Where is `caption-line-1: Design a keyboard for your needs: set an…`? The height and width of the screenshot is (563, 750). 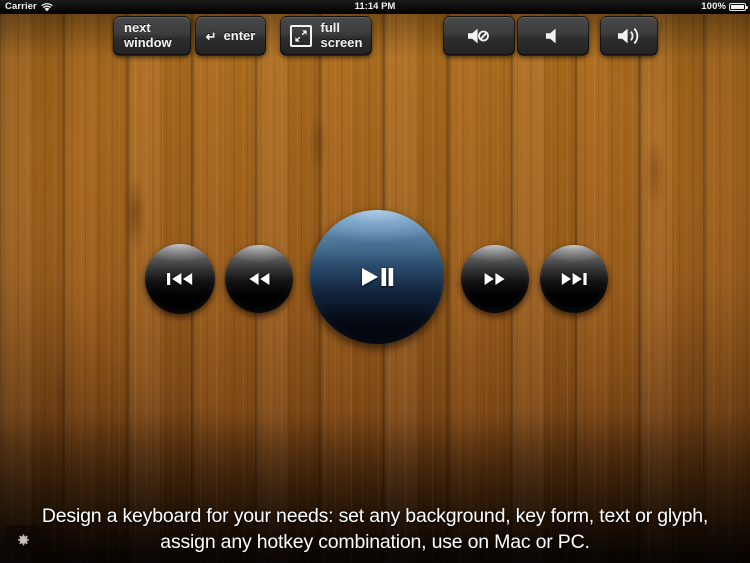
caption-line-1: Design a keyboard for your needs: set an… is located at coordinates (375, 516).